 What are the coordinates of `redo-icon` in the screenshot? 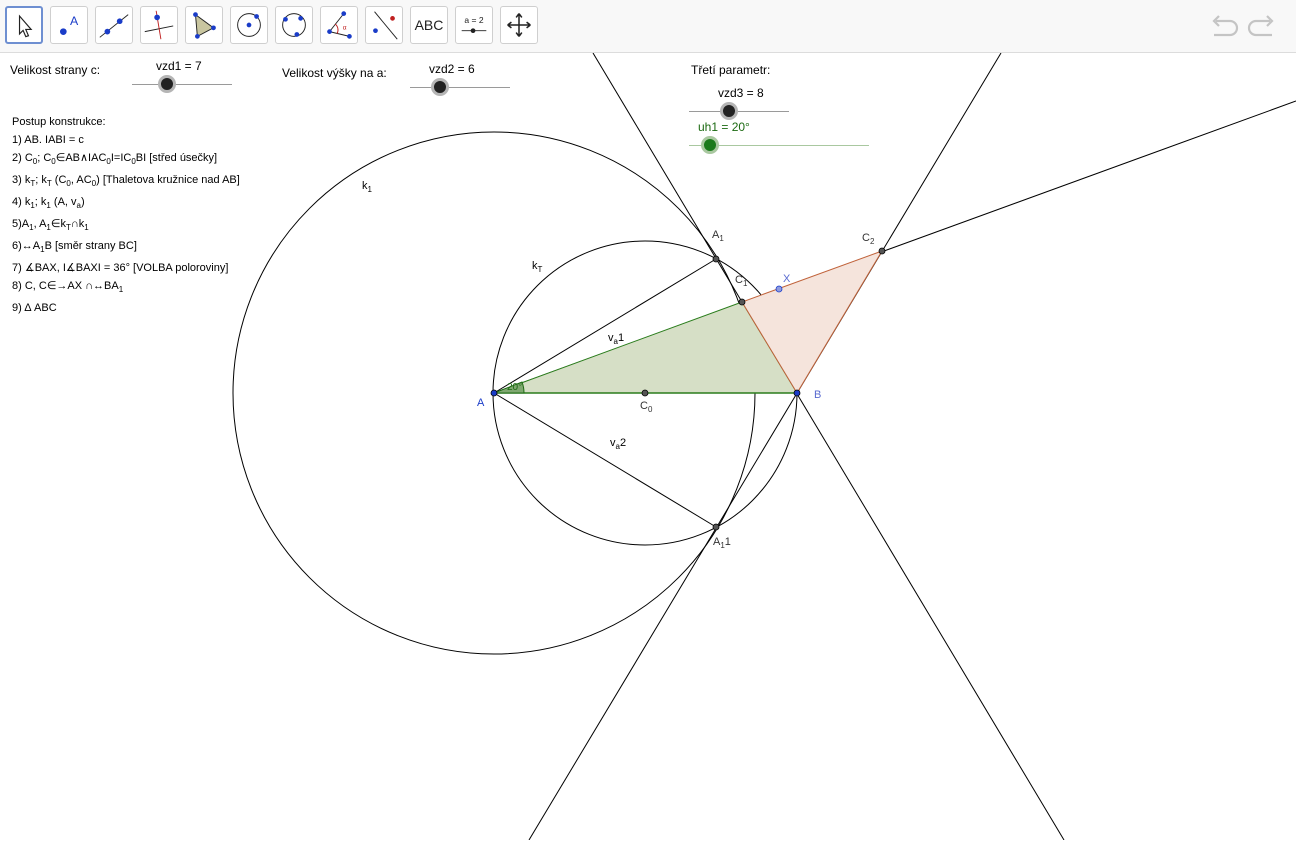 It's located at (1260, 26).